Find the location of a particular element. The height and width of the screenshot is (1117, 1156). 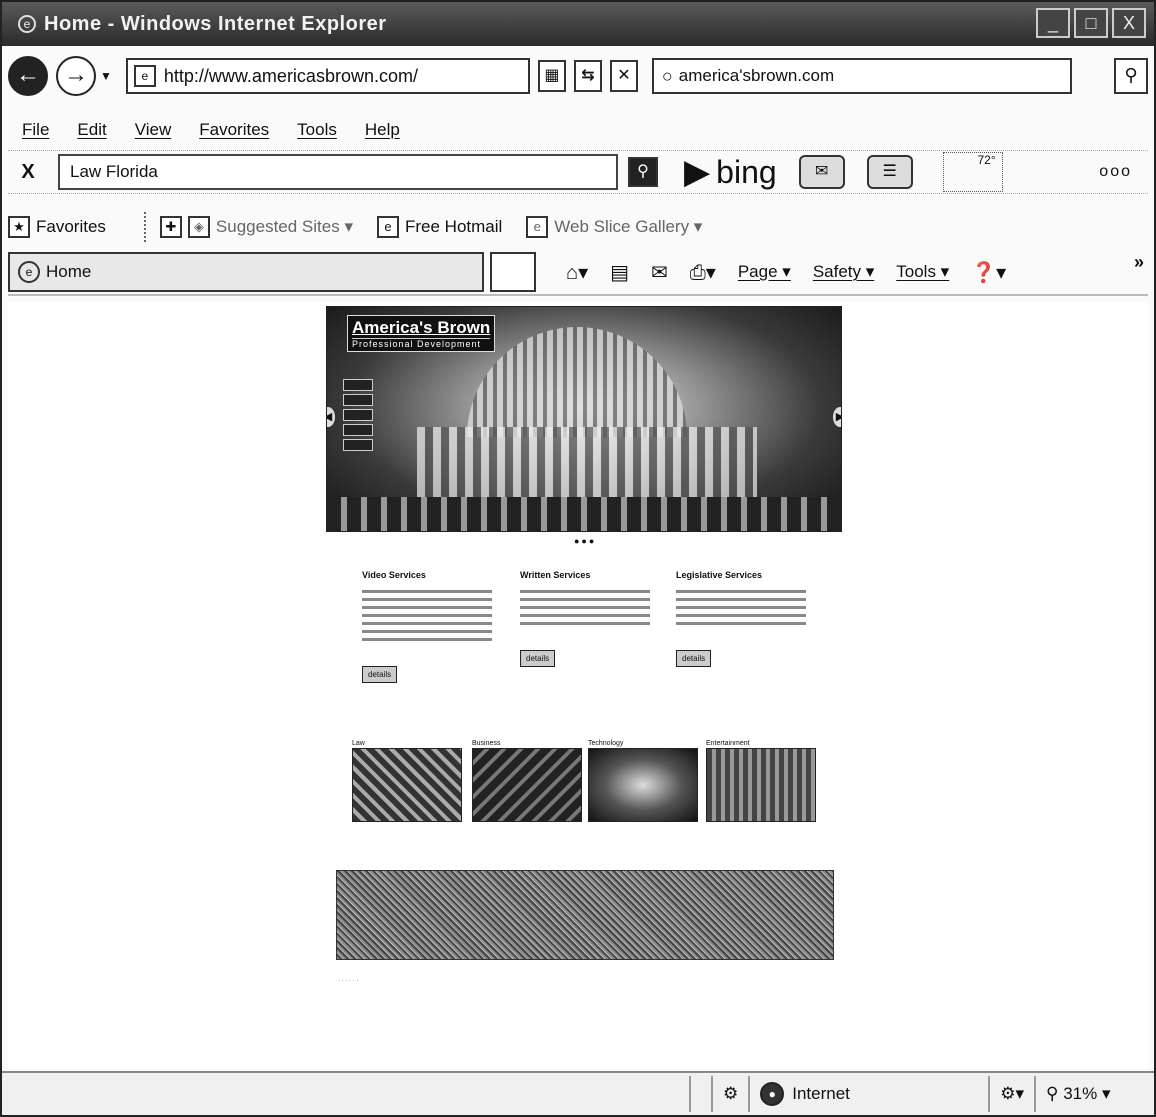

service-title: Written Services is located at coordinates (555, 575).